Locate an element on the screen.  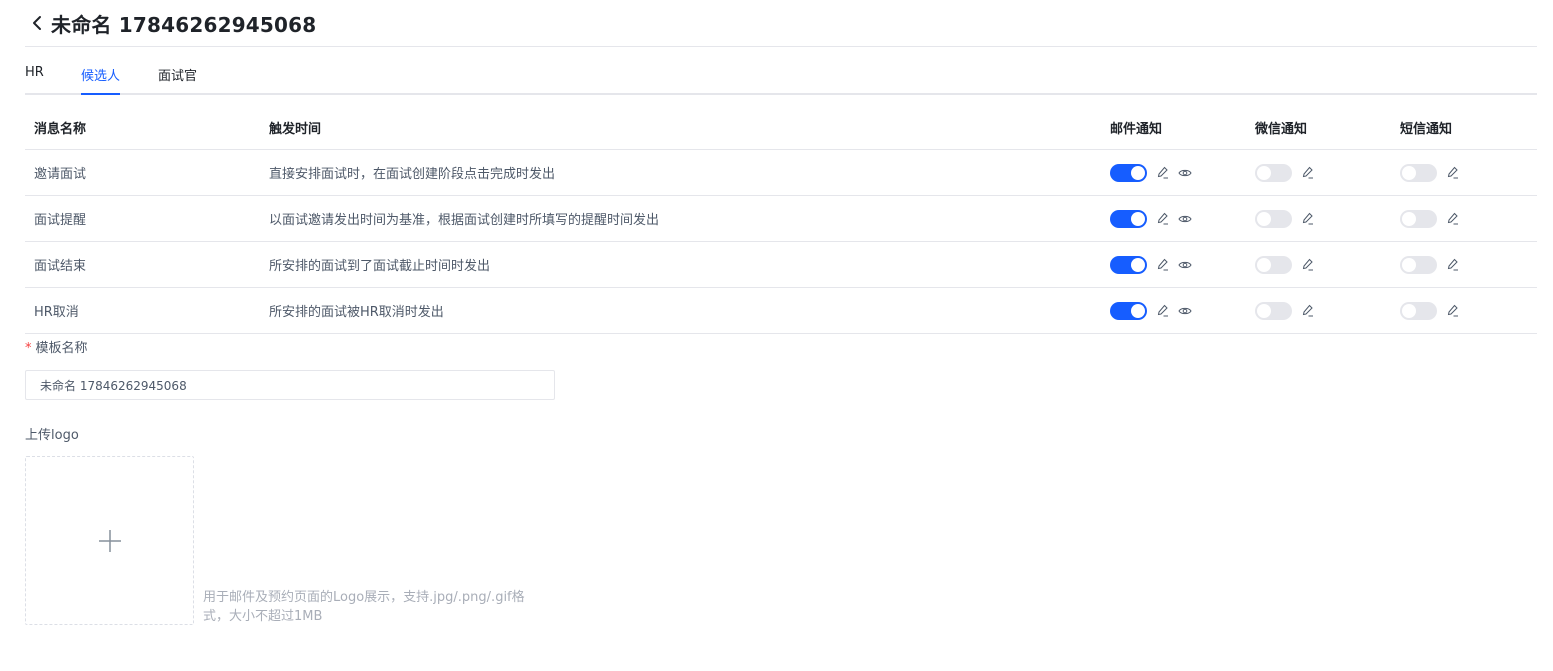
tab-label: HR is located at coordinates (34, 72).